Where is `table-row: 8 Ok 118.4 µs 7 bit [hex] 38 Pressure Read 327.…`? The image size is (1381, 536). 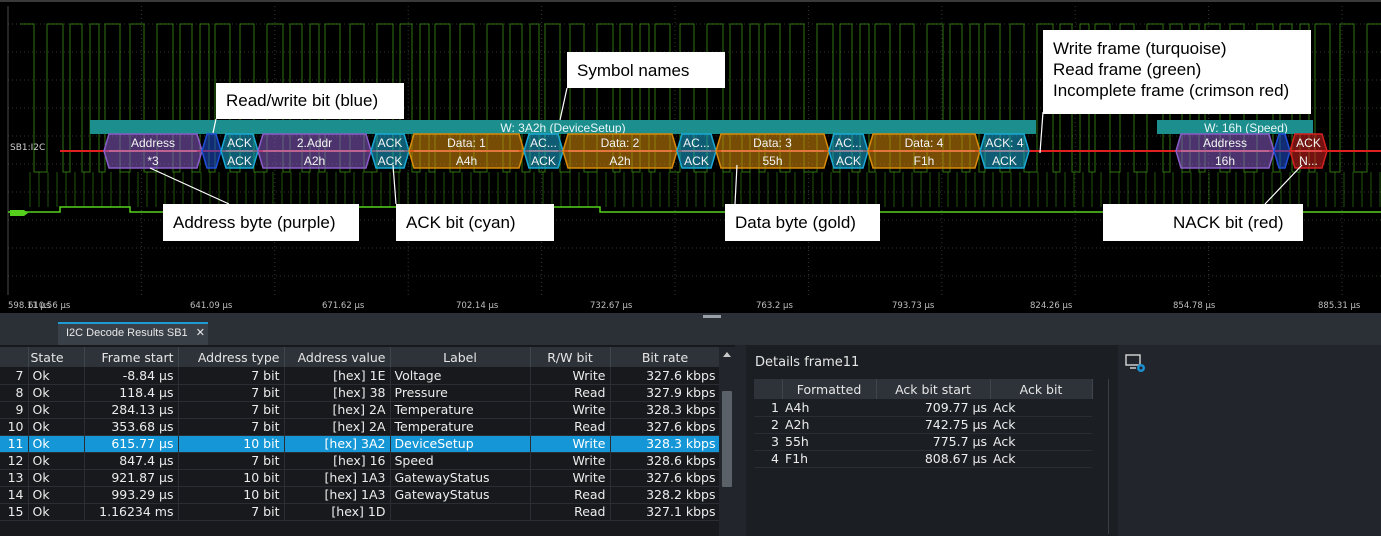 table-row: 8 Ok 118.4 µs 7 bit [hex] 38 Pressure Read 327.… is located at coordinates (360, 393).